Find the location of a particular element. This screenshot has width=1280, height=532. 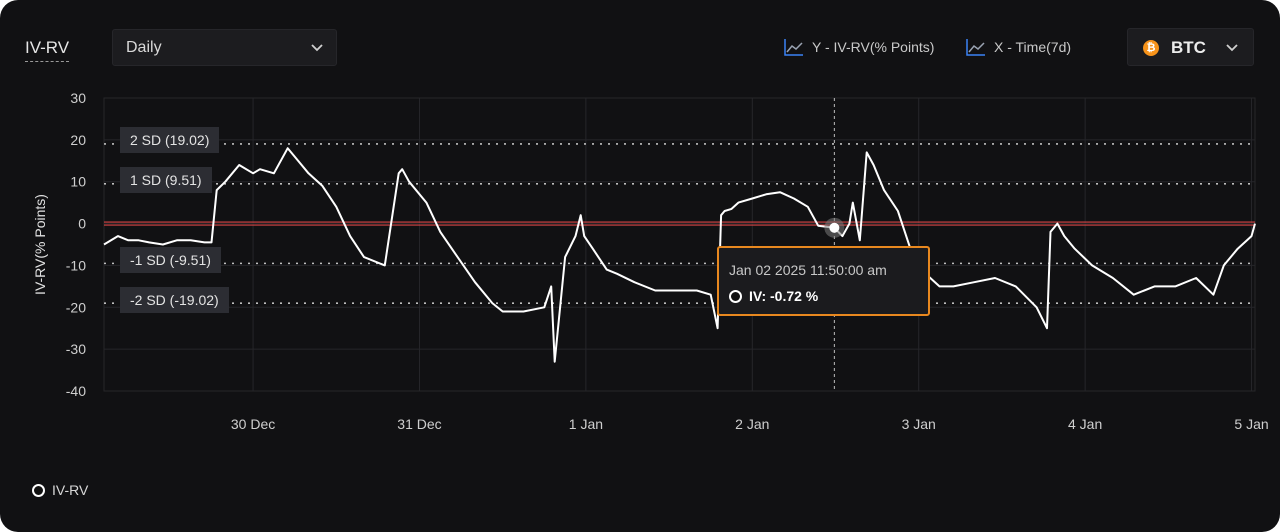

y-tick-label: 0 is located at coordinates (82, 224).